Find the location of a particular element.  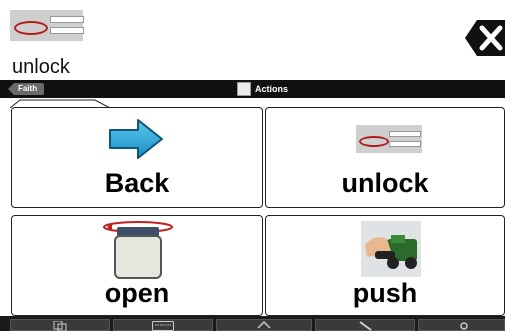

page-picture-icon is located at coordinates (244, 89).